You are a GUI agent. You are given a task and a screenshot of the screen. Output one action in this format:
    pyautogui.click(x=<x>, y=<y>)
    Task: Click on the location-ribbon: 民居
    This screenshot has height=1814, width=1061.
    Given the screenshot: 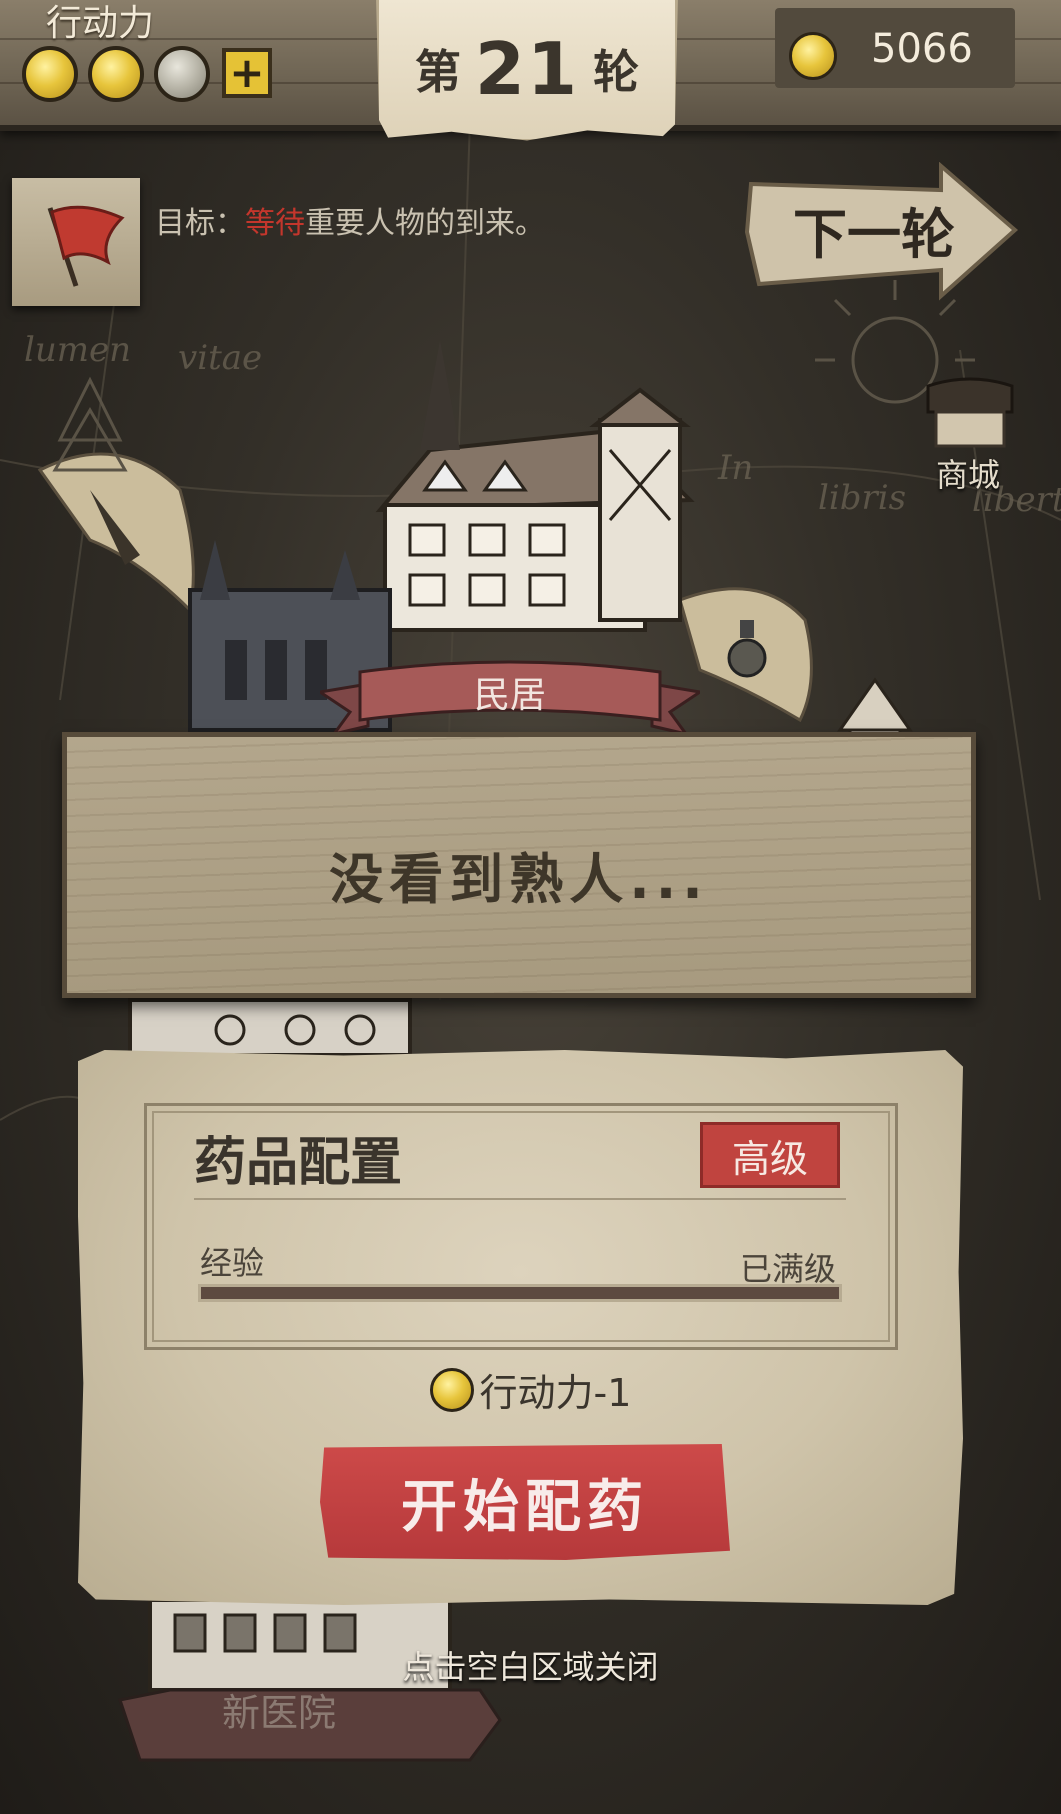 What is the action you would take?
    pyautogui.click(x=510, y=697)
    